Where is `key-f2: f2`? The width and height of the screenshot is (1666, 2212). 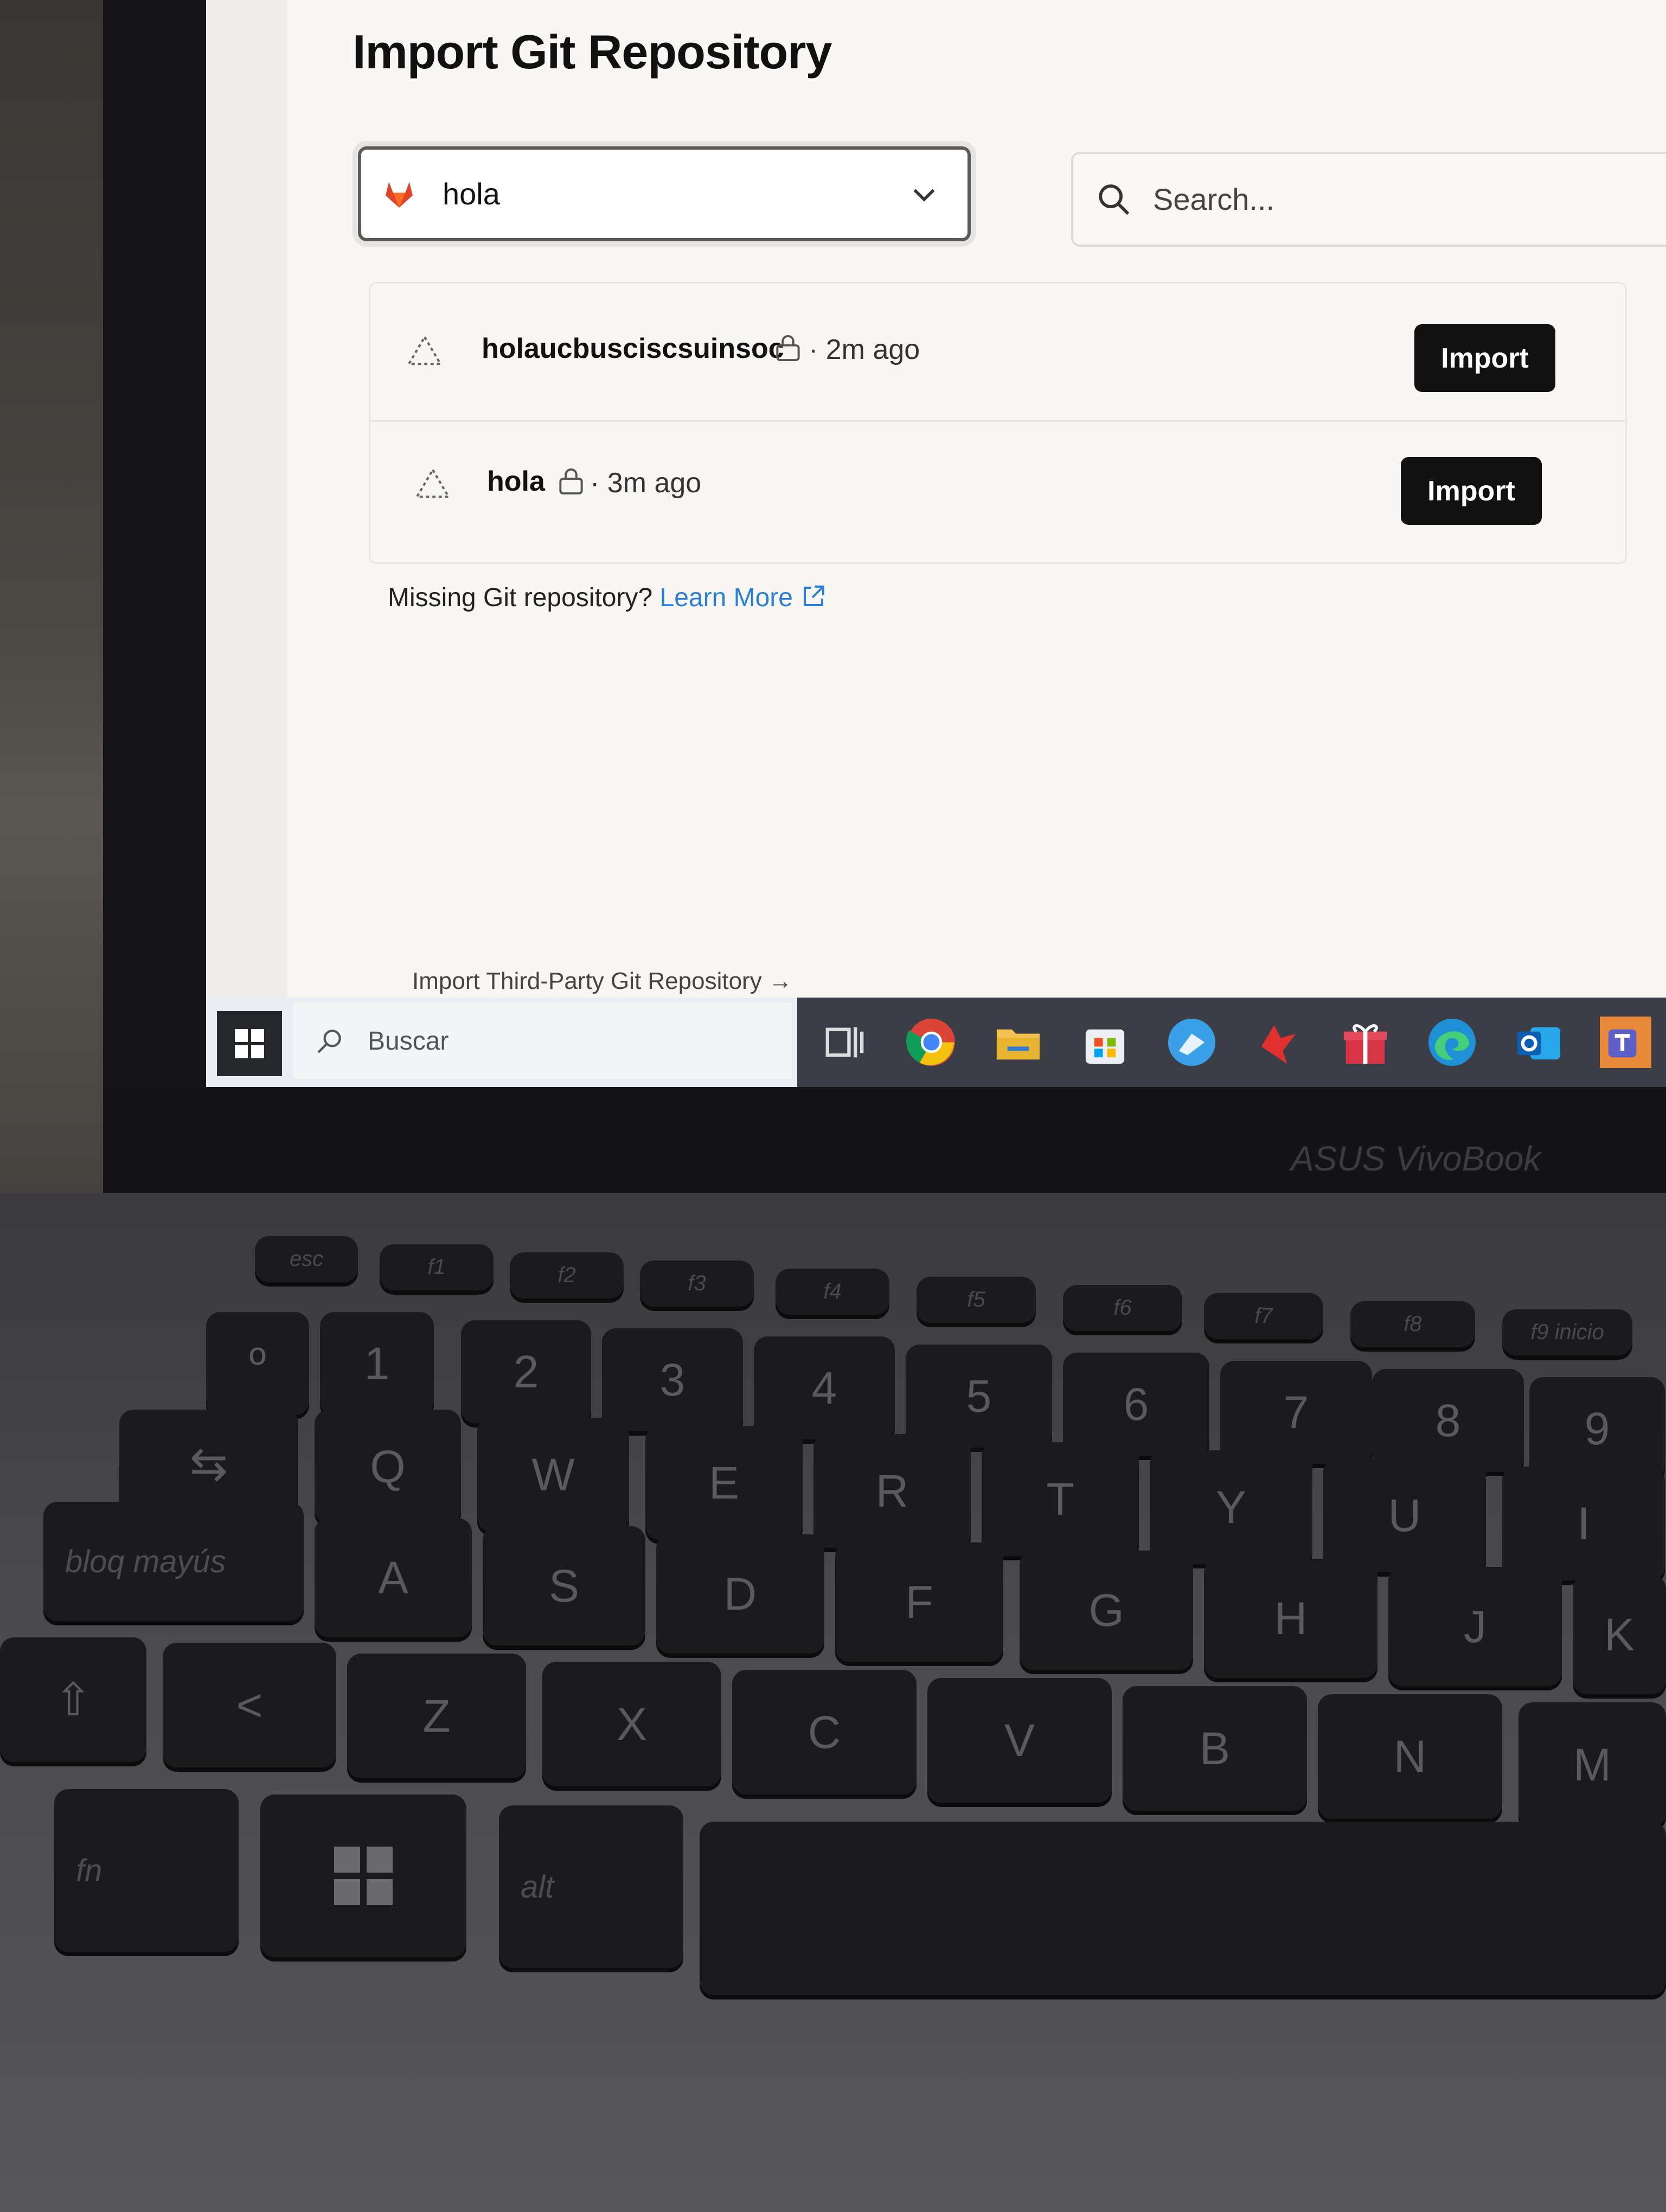
key-f2: f2 is located at coordinates (567, 1275).